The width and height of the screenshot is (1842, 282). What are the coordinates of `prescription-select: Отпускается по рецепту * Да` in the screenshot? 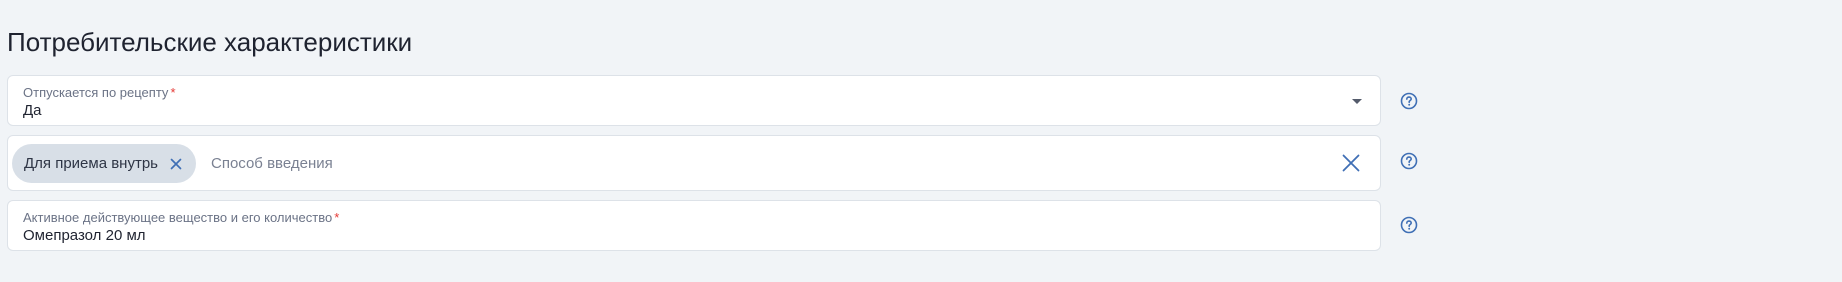 It's located at (694, 100).